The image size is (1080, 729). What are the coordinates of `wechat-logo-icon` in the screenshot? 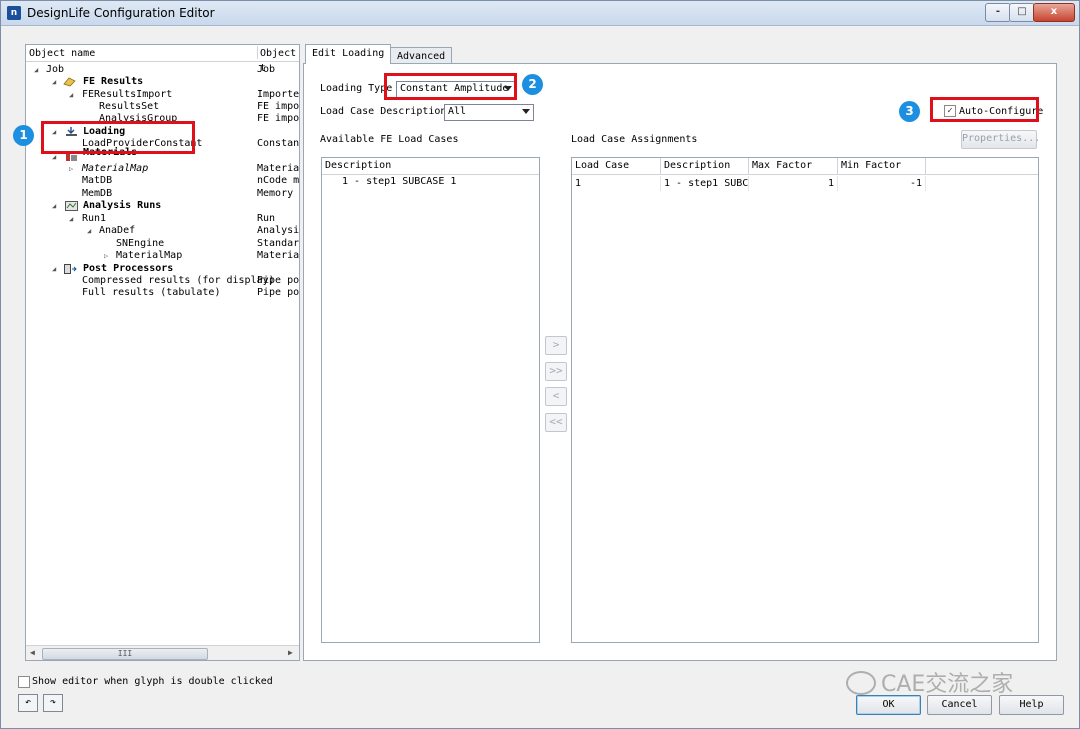 It's located at (861, 683).